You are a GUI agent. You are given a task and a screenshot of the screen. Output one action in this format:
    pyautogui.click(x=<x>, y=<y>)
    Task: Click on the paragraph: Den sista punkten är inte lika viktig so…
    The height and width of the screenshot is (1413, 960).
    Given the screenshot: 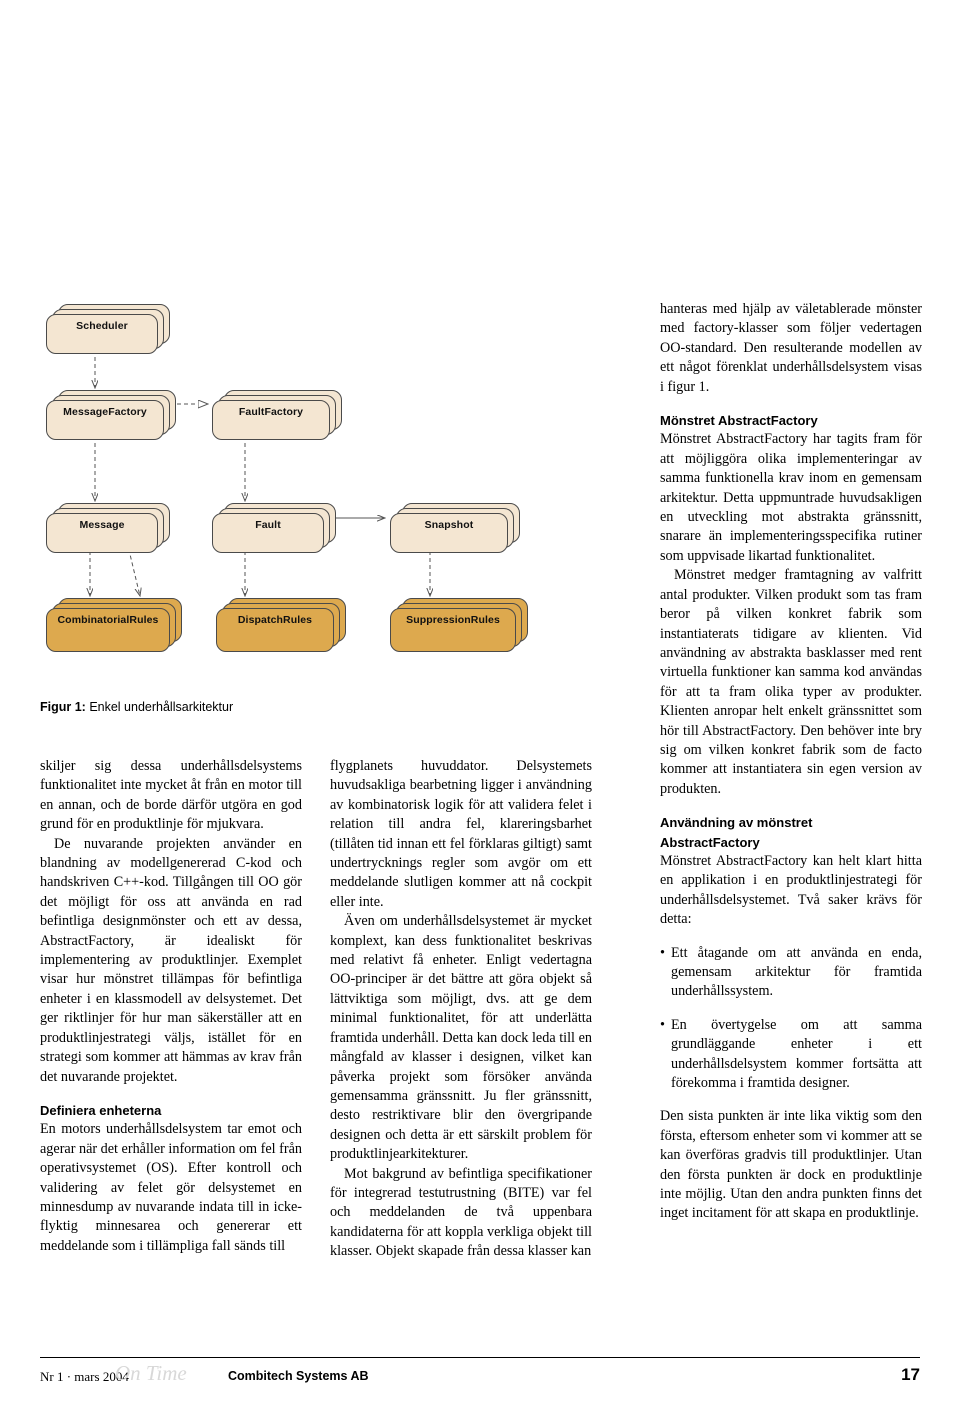 What is the action you would take?
    pyautogui.click(x=791, y=1165)
    